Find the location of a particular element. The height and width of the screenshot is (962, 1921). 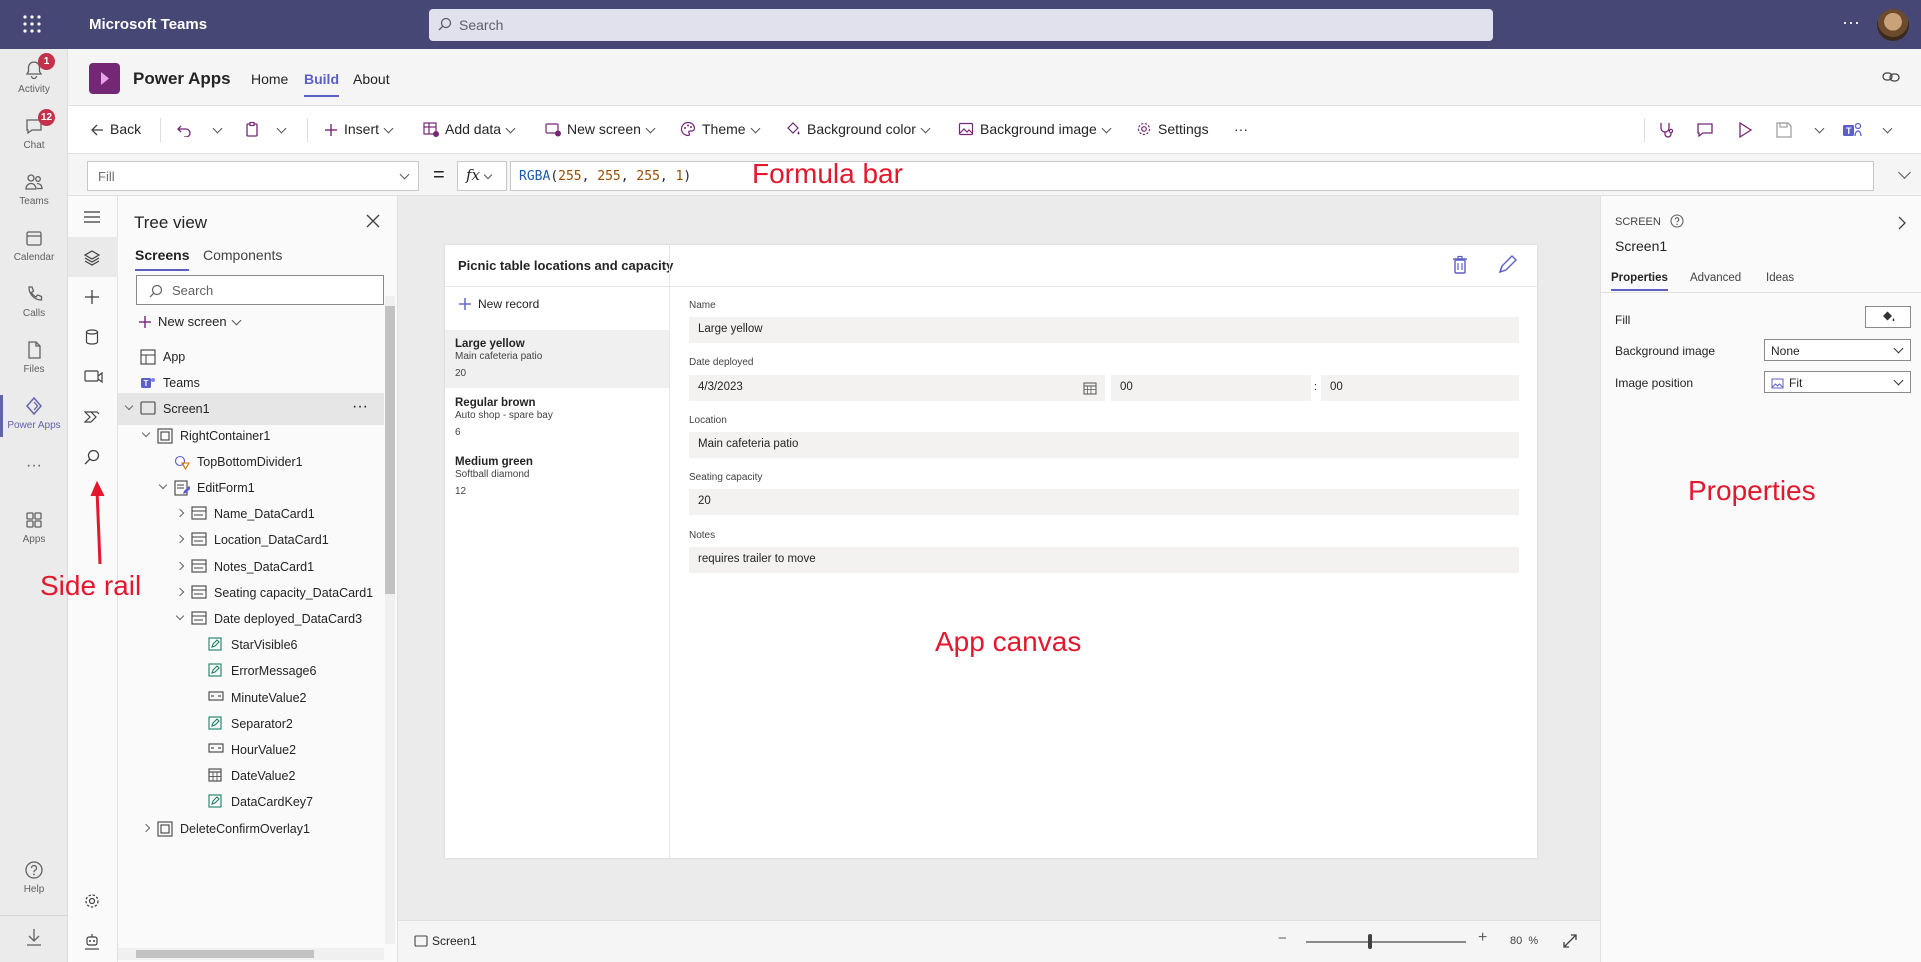

zoom-in-button: + is located at coordinates (1482, 938).